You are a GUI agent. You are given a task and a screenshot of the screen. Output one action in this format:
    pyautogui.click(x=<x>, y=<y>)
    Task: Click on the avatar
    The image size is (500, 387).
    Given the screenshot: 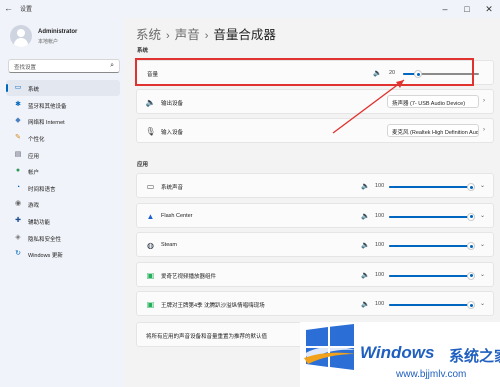 What is the action you would take?
    pyautogui.click(x=21, y=36)
    